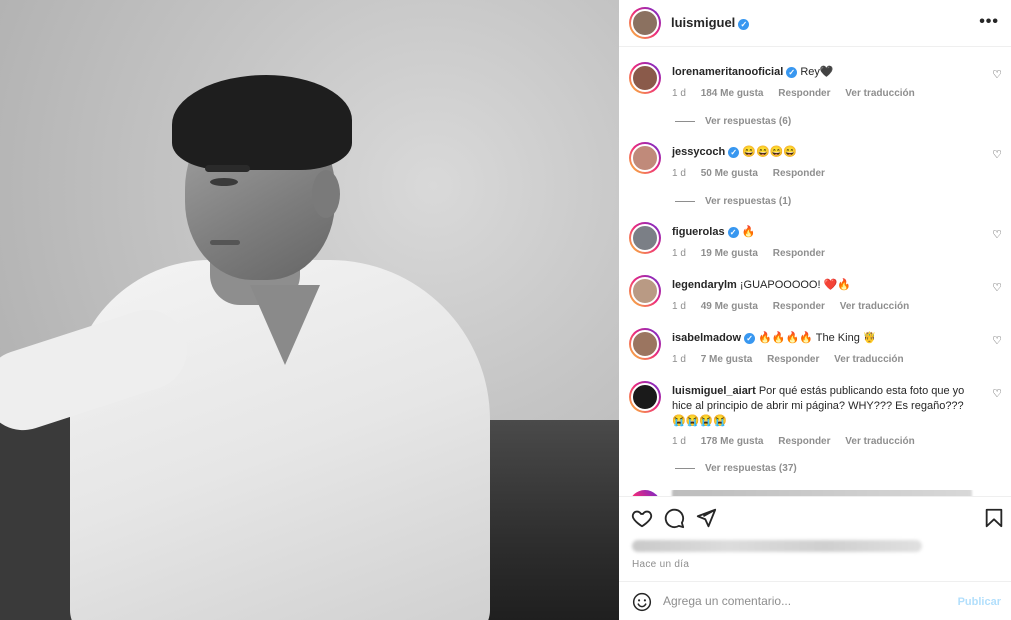 The width and height of the screenshot is (1011, 620). What do you see at coordinates (803, 601) in the screenshot?
I see `comment-input` at bounding box center [803, 601].